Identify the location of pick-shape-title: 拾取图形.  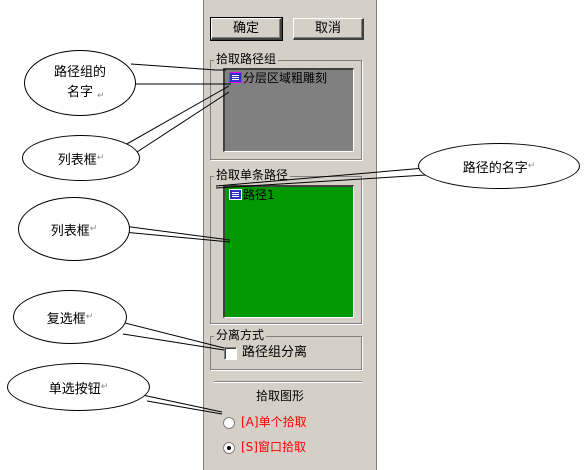
(280, 396).